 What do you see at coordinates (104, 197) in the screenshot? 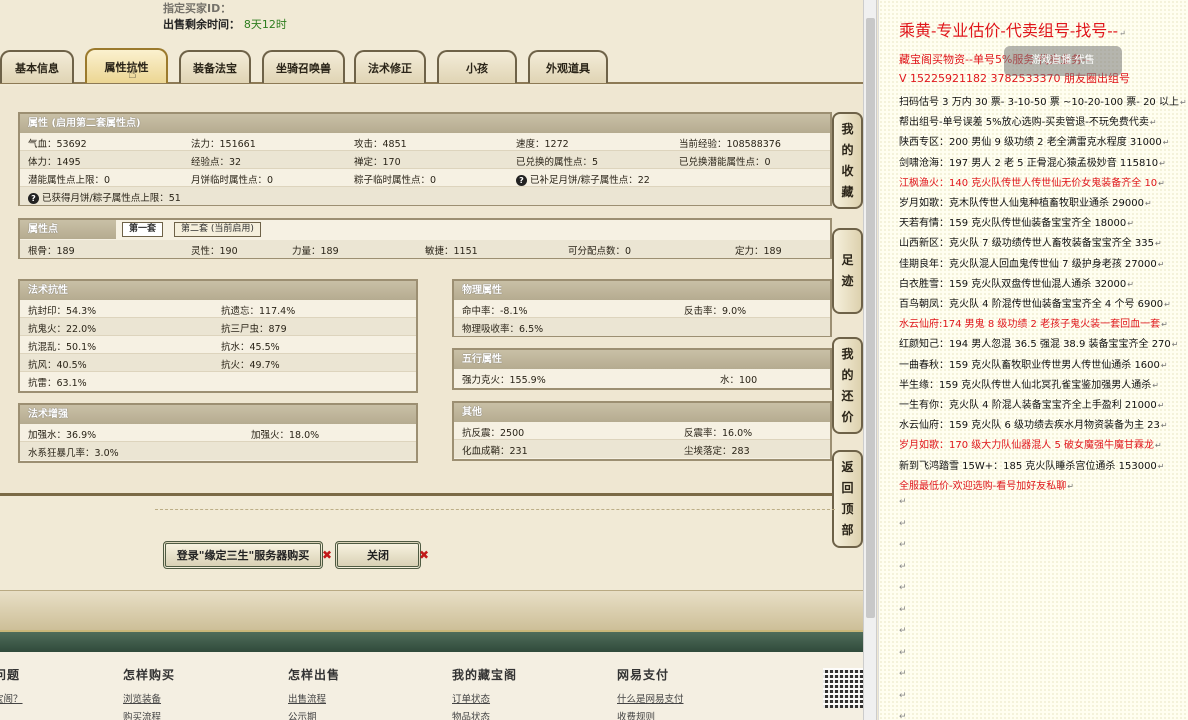
I see `attr-points-limit: ? 已获得月饼/粽子属性点上限：51` at bounding box center [104, 197].